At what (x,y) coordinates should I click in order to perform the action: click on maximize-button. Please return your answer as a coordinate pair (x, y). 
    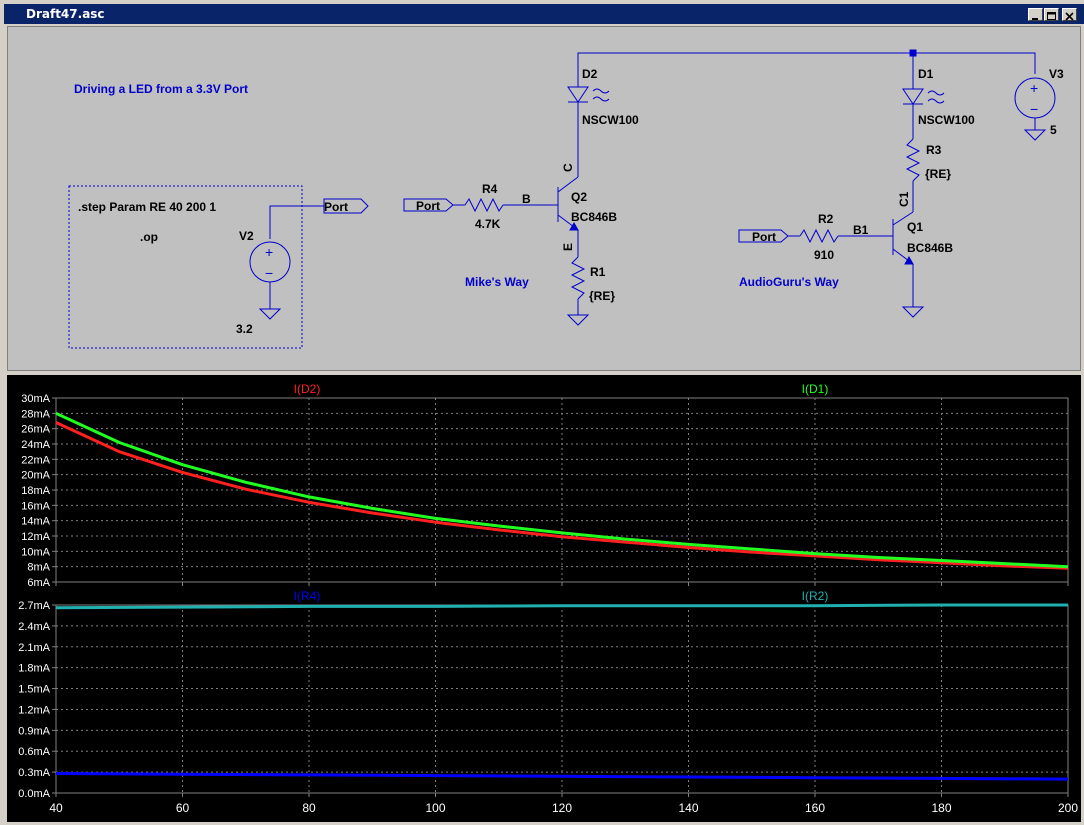
    Looking at the image, I should click on (1051, 14).